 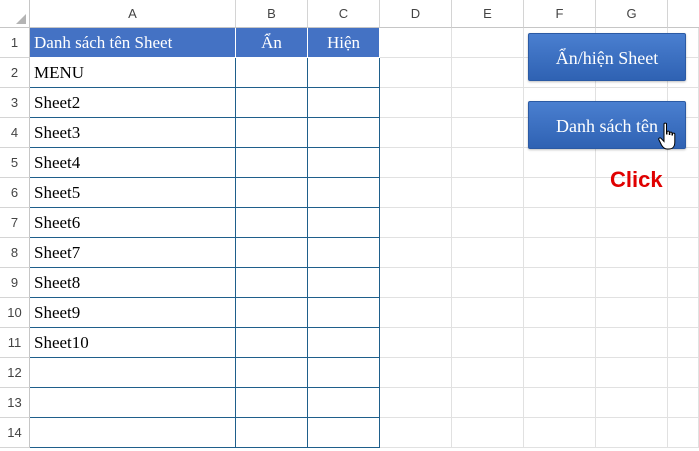 What do you see at coordinates (133, 313) in the screenshot?
I see `cell-a10-sheet-name: Sheet9` at bounding box center [133, 313].